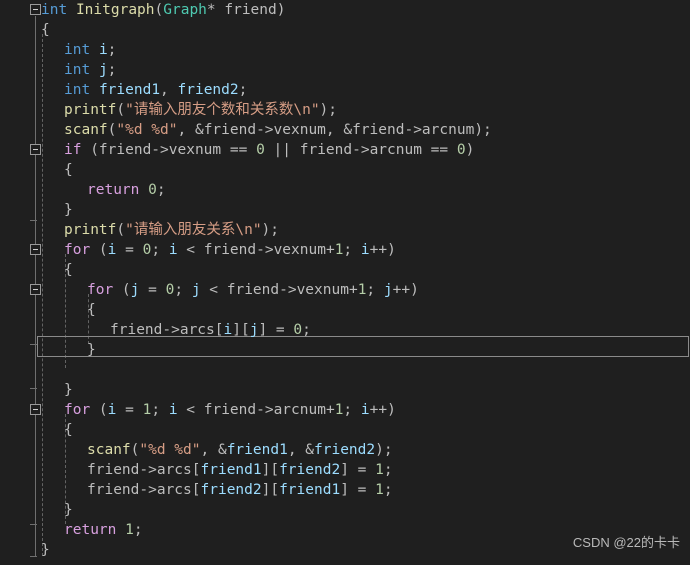 This screenshot has height=565, width=690. Describe the element at coordinates (20, 282) in the screenshot. I see `fold-margin` at that location.